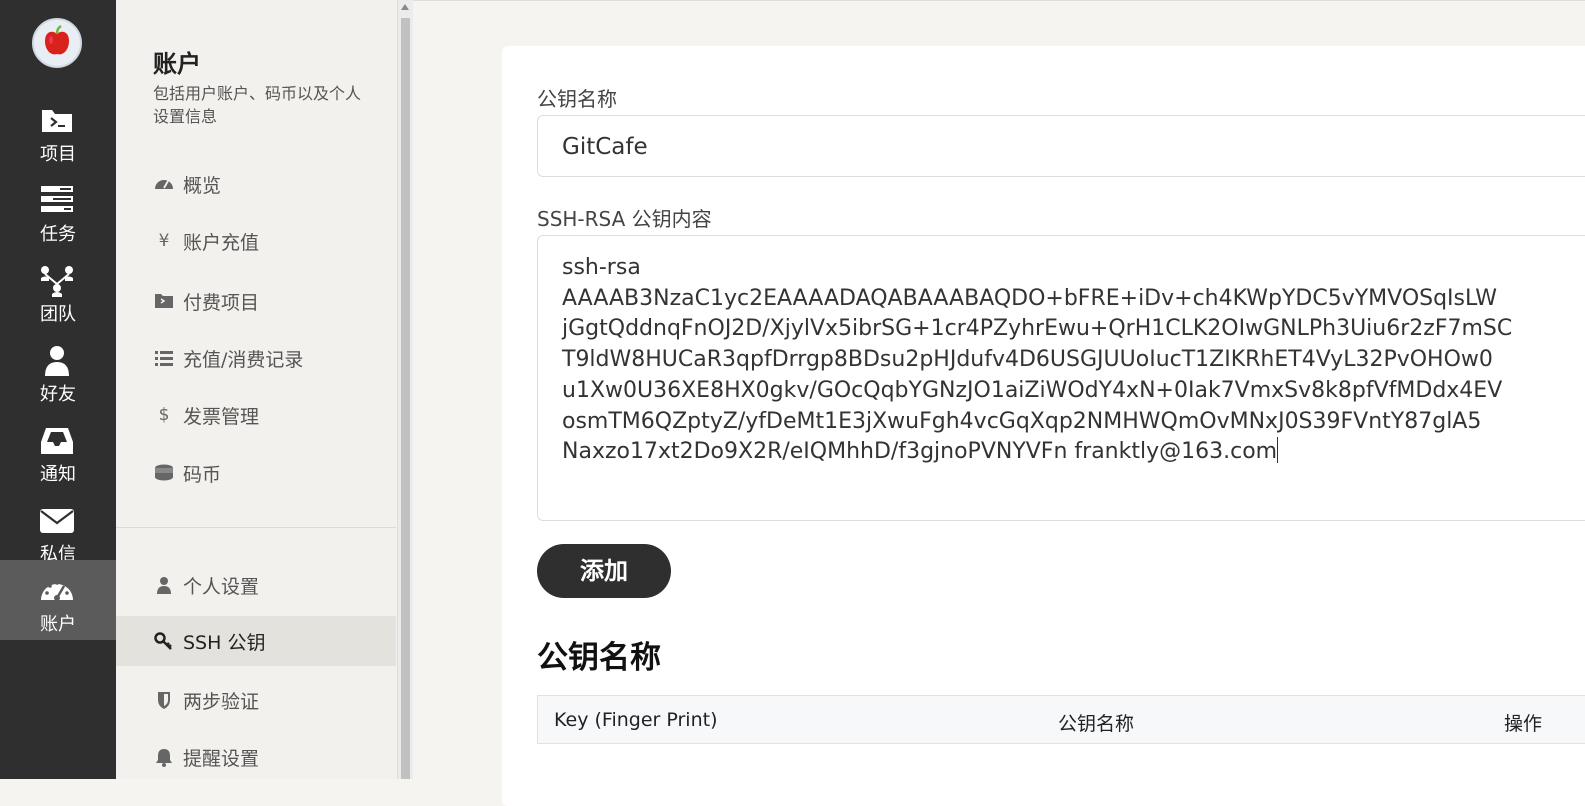 The width and height of the screenshot is (1585, 806). I want to click on sidebar-item-overview: 概览, so click(256, 184).